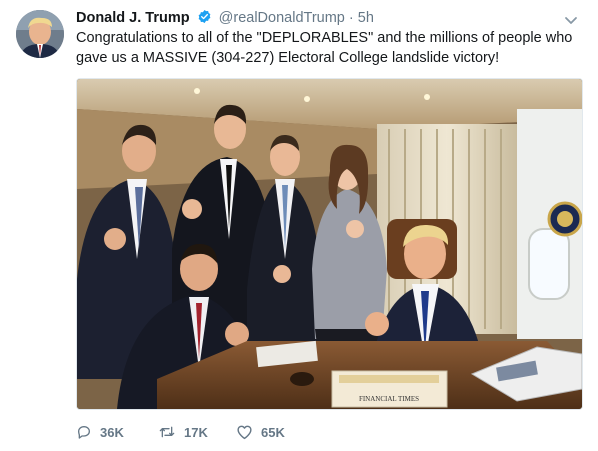 The image size is (598, 451). What do you see at coordinates (204, 18) in the screenshot?
I see `verified-badge-icon` at bounding box center [204, 18].